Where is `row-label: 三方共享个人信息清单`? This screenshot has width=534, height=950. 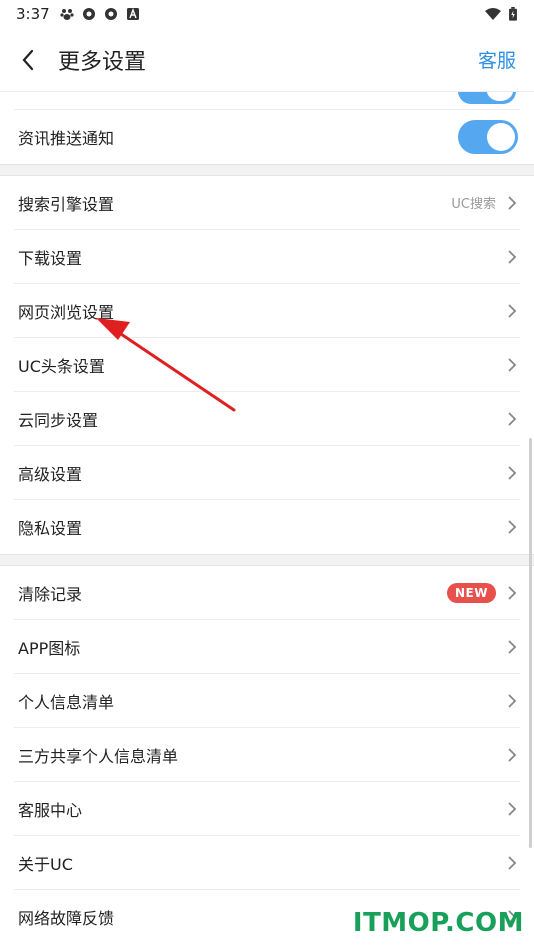
row-label: 三方共享个人信息清单 is located at coordinates (98, 756).